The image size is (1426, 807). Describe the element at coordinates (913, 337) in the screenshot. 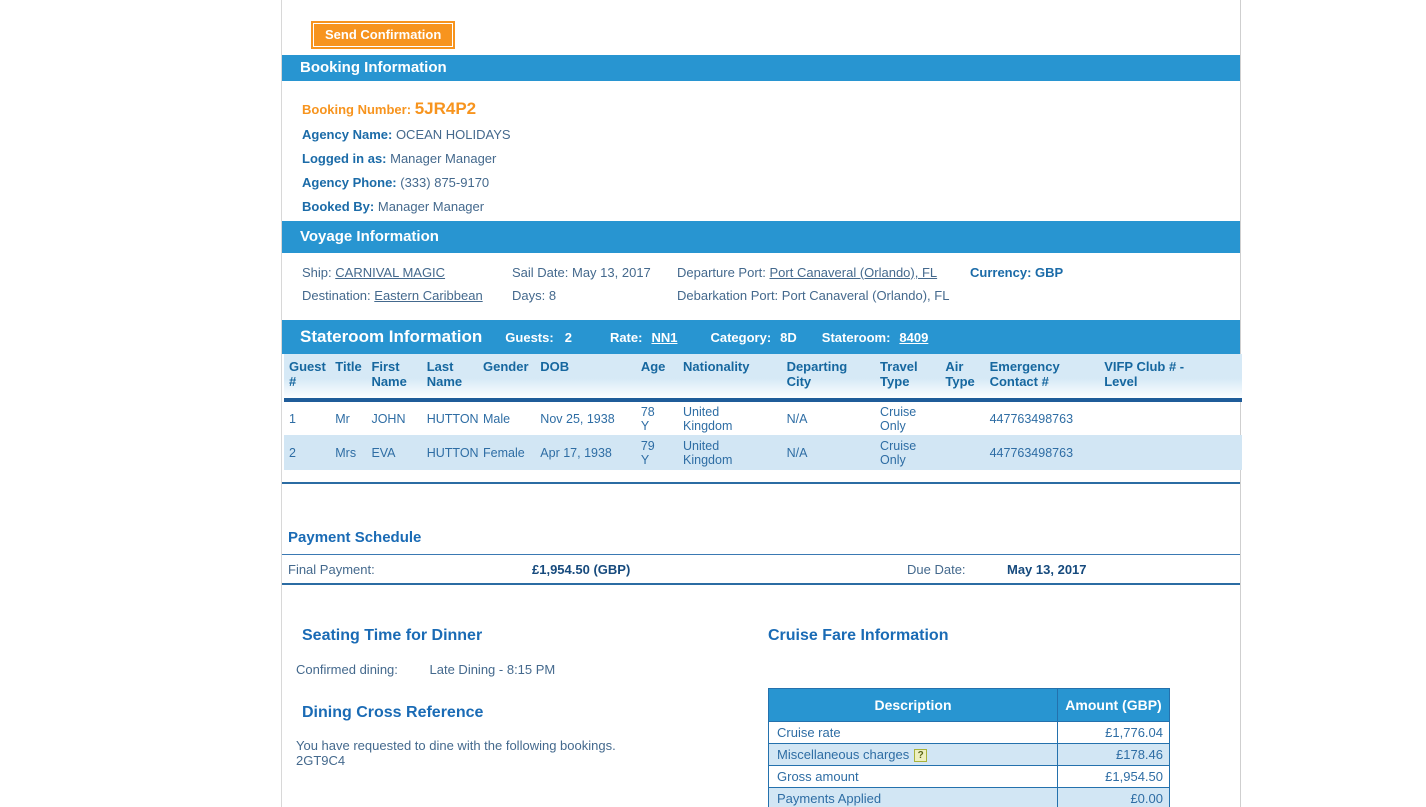

I see `stateroom-link: 8409` at that location.